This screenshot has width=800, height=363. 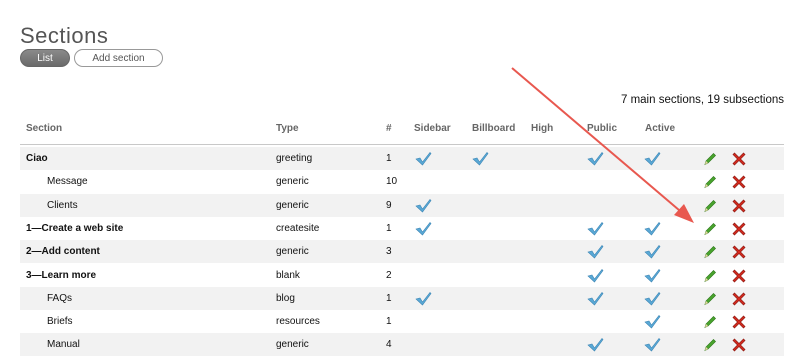 What do you see at coordinates (402, 321) in the screenshot?
I see `table-row: Briefs resources 1` at bounding box center [402, 321].